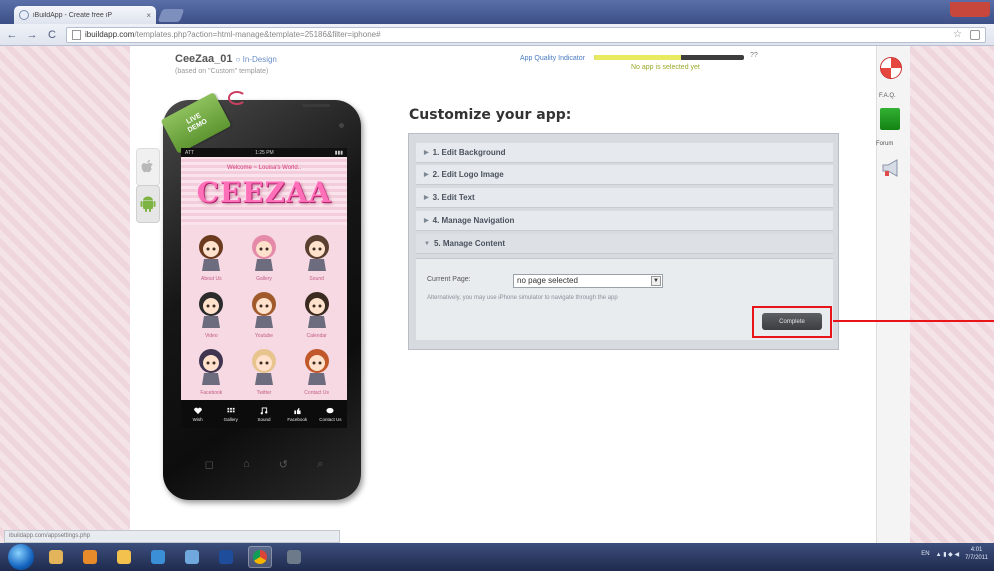  I want to click on wrench-menu-icon, so click(975, 34).